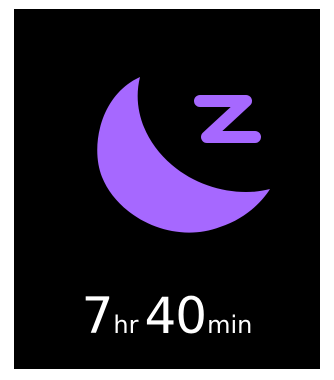  Describe the element at coordinates (126, 325) in the screenshot. I see `hours-unit: hr` at that location.